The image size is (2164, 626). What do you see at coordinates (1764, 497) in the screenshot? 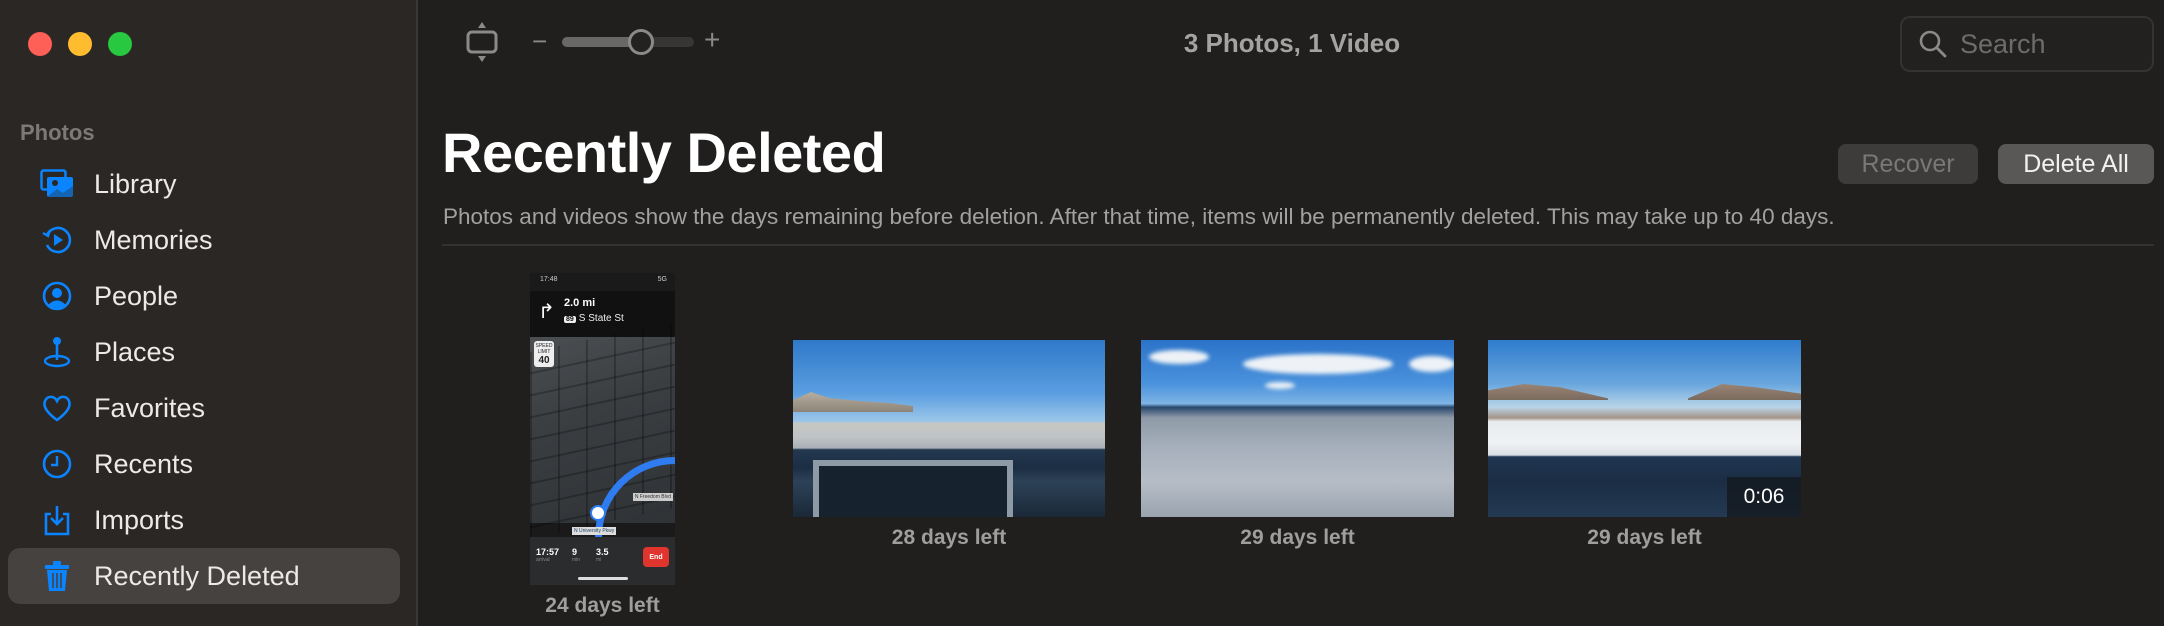
I see `video-duration-badge: 0:06` at bounding box center [1764, 497].